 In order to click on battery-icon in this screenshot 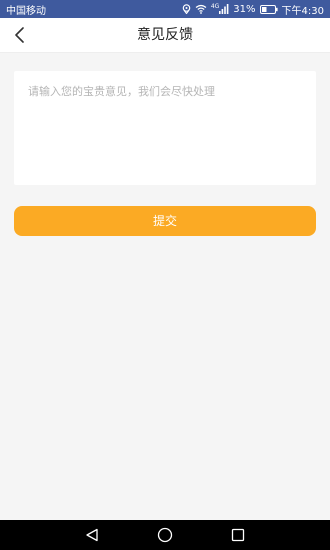, I will do `click(268, 9)`.